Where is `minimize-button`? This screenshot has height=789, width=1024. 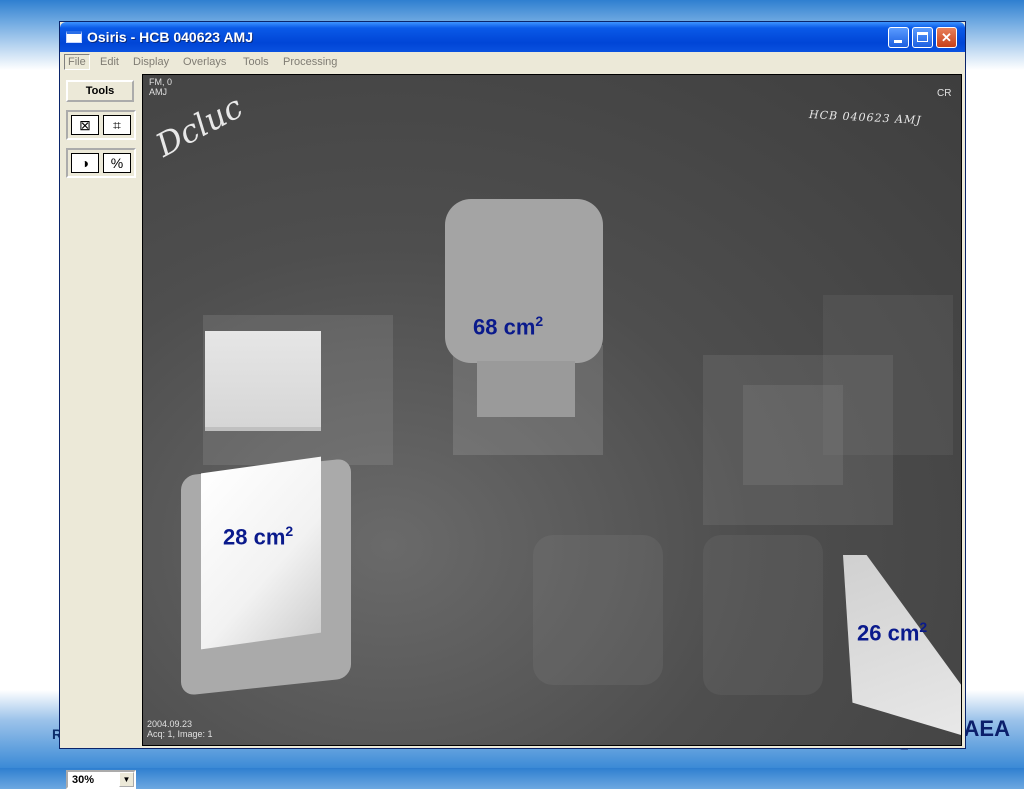
minimize-button is located at coordinates (898, 37).